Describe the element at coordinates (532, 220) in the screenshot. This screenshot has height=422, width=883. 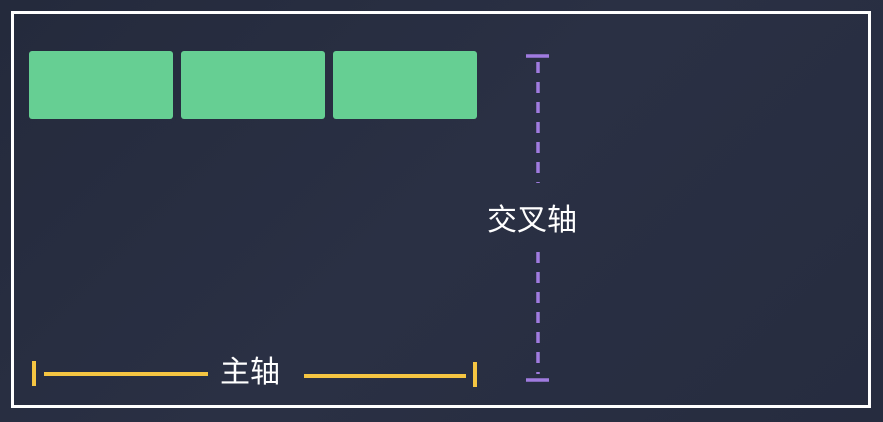
I see `cross-axis-label: 交叉轴` at that location.